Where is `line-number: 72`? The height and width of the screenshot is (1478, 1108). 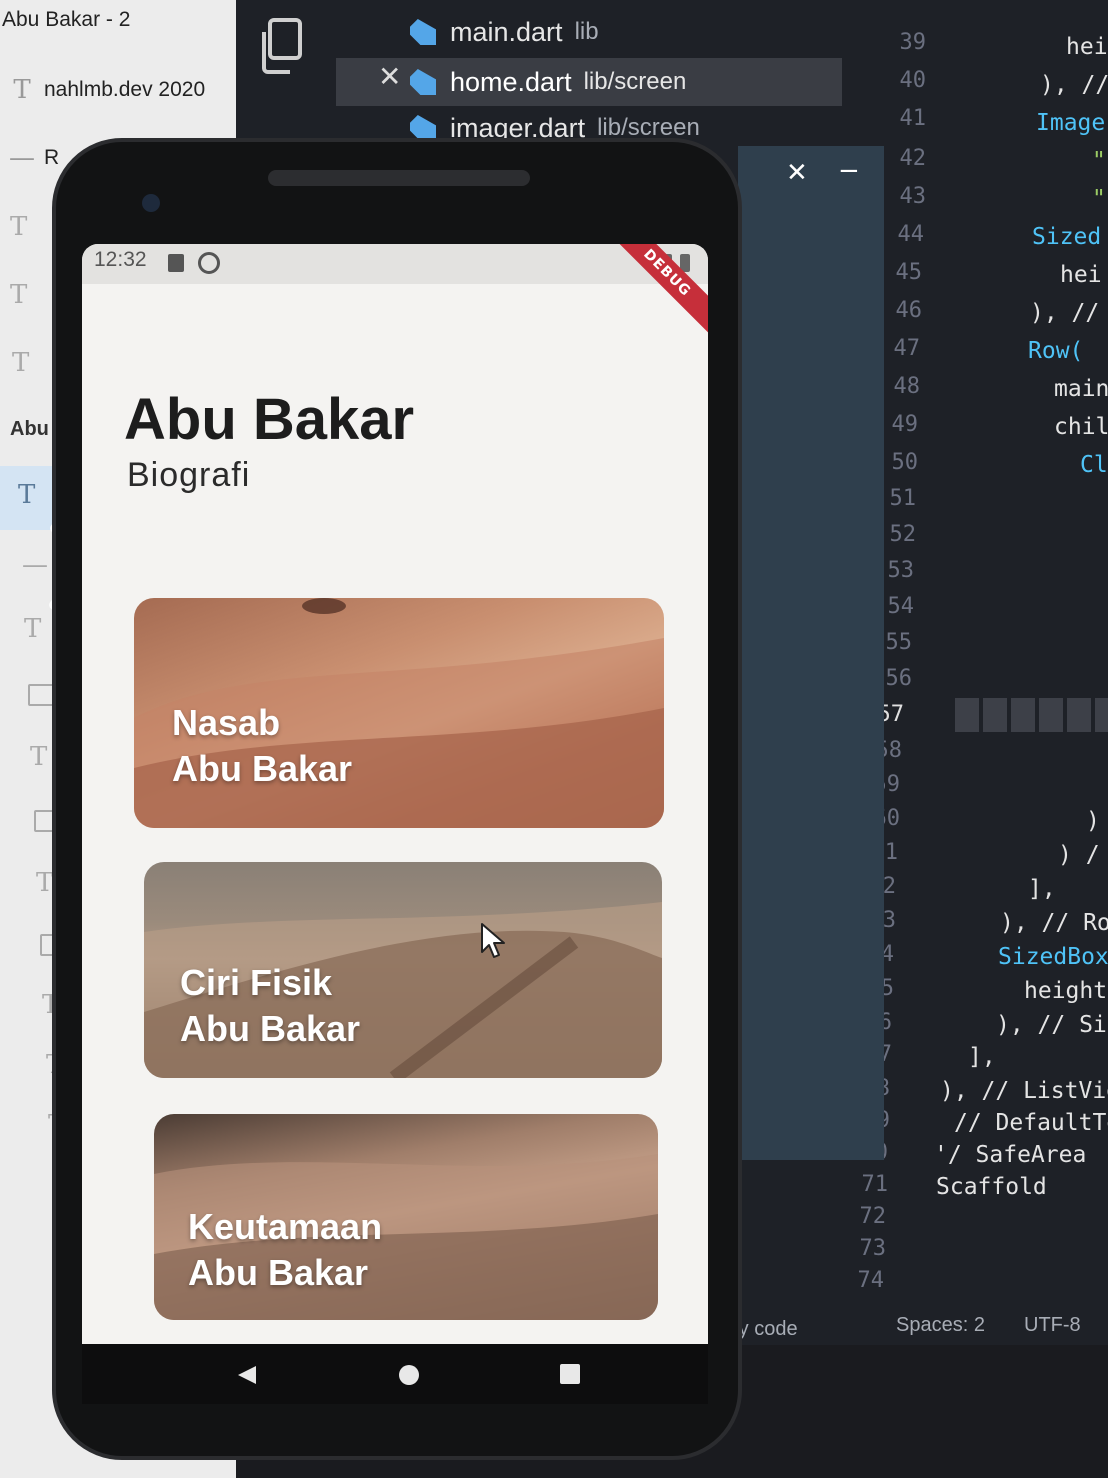 line-number: 72 is located at coordinates (873, 1216).